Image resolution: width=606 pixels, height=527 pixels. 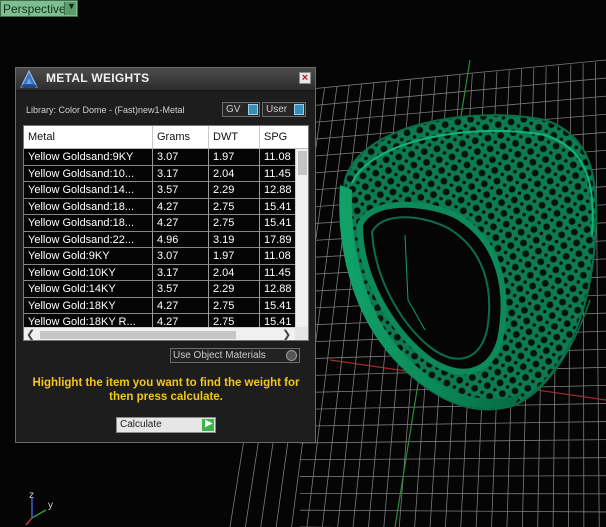 I want to click on use-object-materials-toggle: Use Object Materials, so click(x=235, y=355).